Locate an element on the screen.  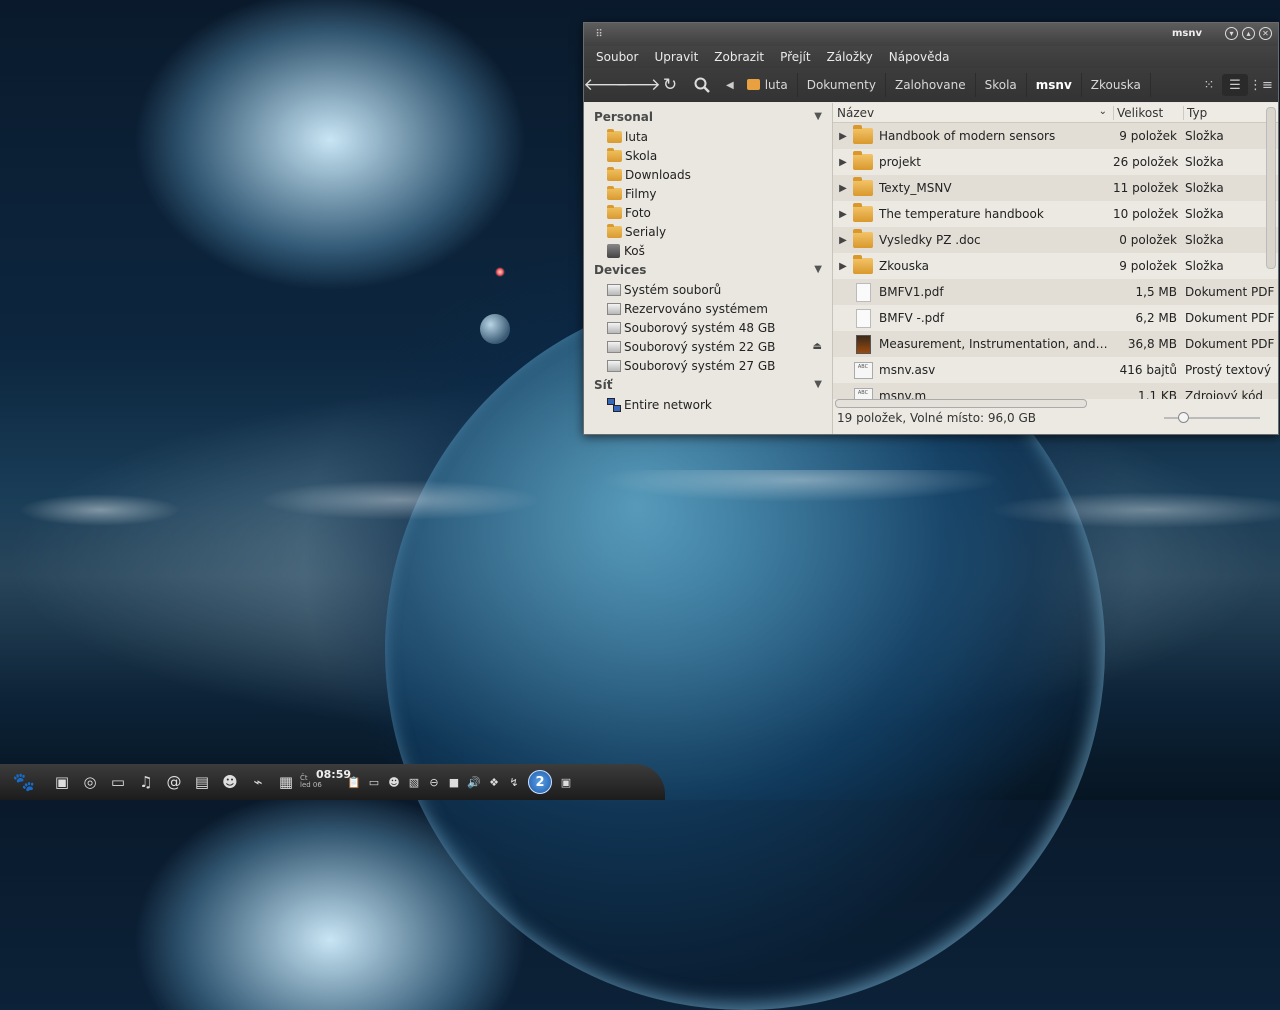
file-row: ▶ Vysledky PZ .doc 0 položek Složka is located at coordinates (1055, 240).